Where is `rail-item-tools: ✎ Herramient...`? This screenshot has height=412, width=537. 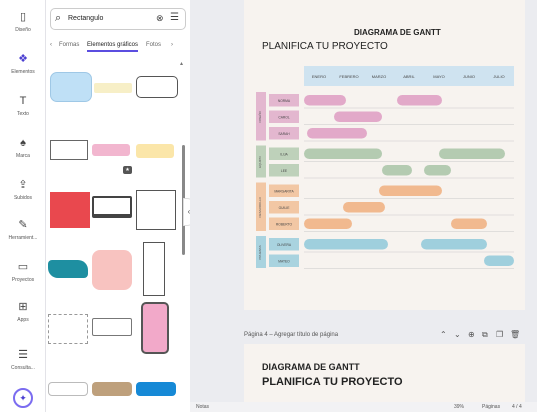
rail-item-tools: ✎ Herramient... is located at coordinates (23, 229).